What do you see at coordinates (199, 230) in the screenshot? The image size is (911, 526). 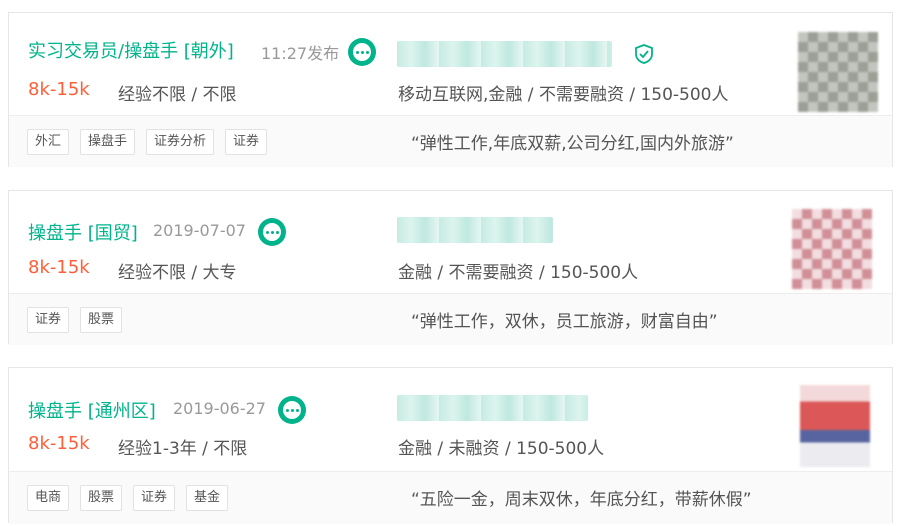 I see `publish-time: 2019-07-07` at bounding box center [199, 230].